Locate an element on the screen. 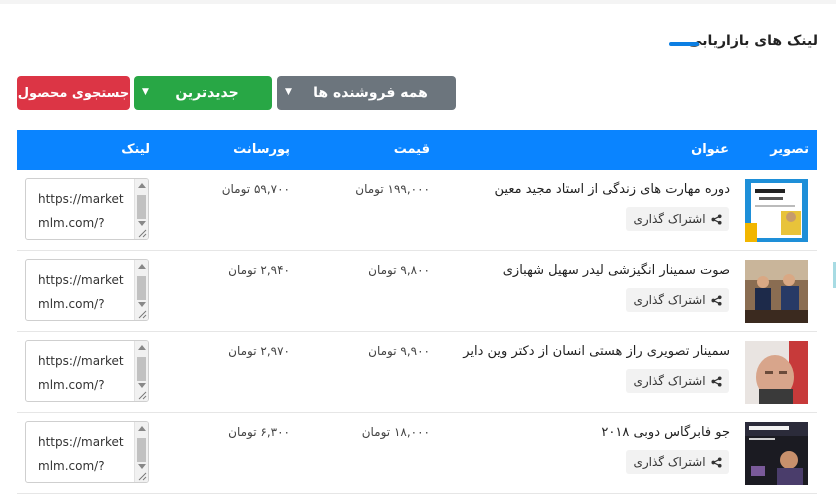 The height and width of the screenshot is (500, 836). product-price: ۹,۹۰۰ تومان is located at coordinates (399, 351).